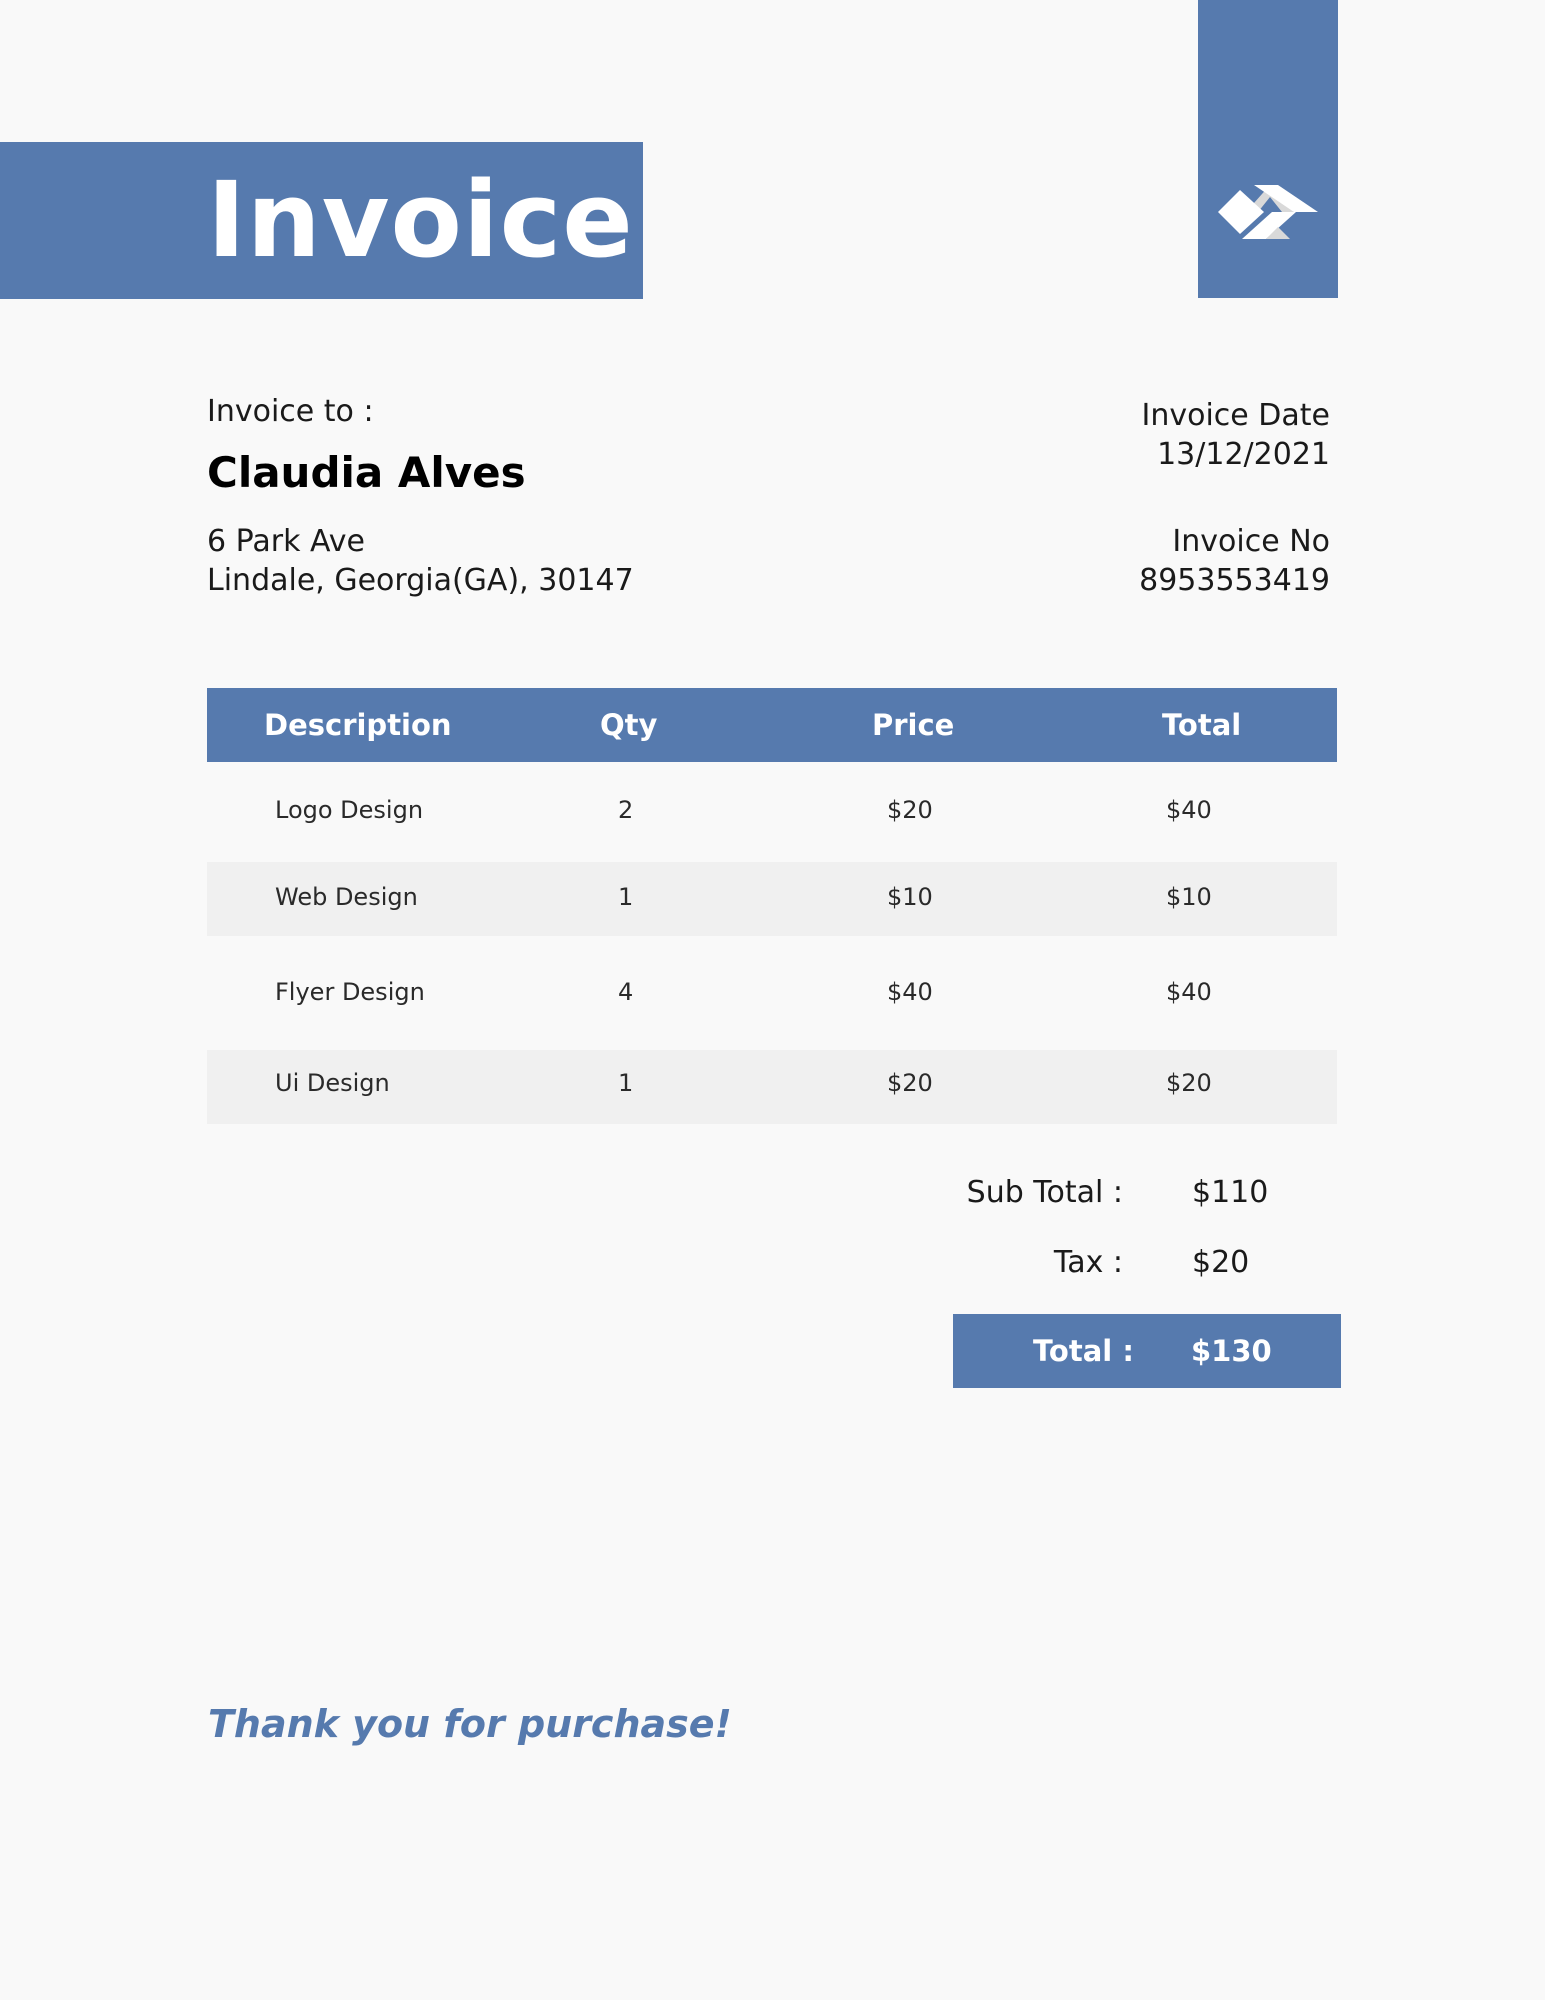  I want to click on cell-price: $40, so click(910, 992).